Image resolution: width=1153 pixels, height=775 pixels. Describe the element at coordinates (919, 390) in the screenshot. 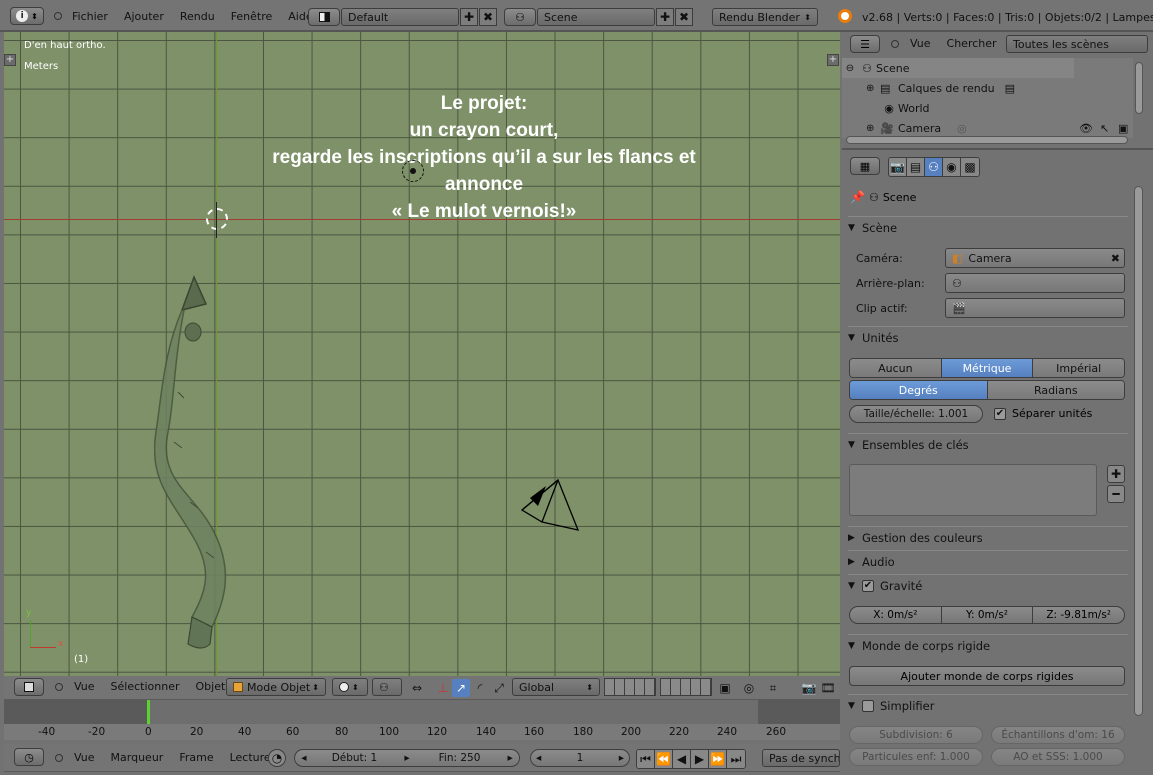

I see `rotation-degrees-option: Degrés` at that location.